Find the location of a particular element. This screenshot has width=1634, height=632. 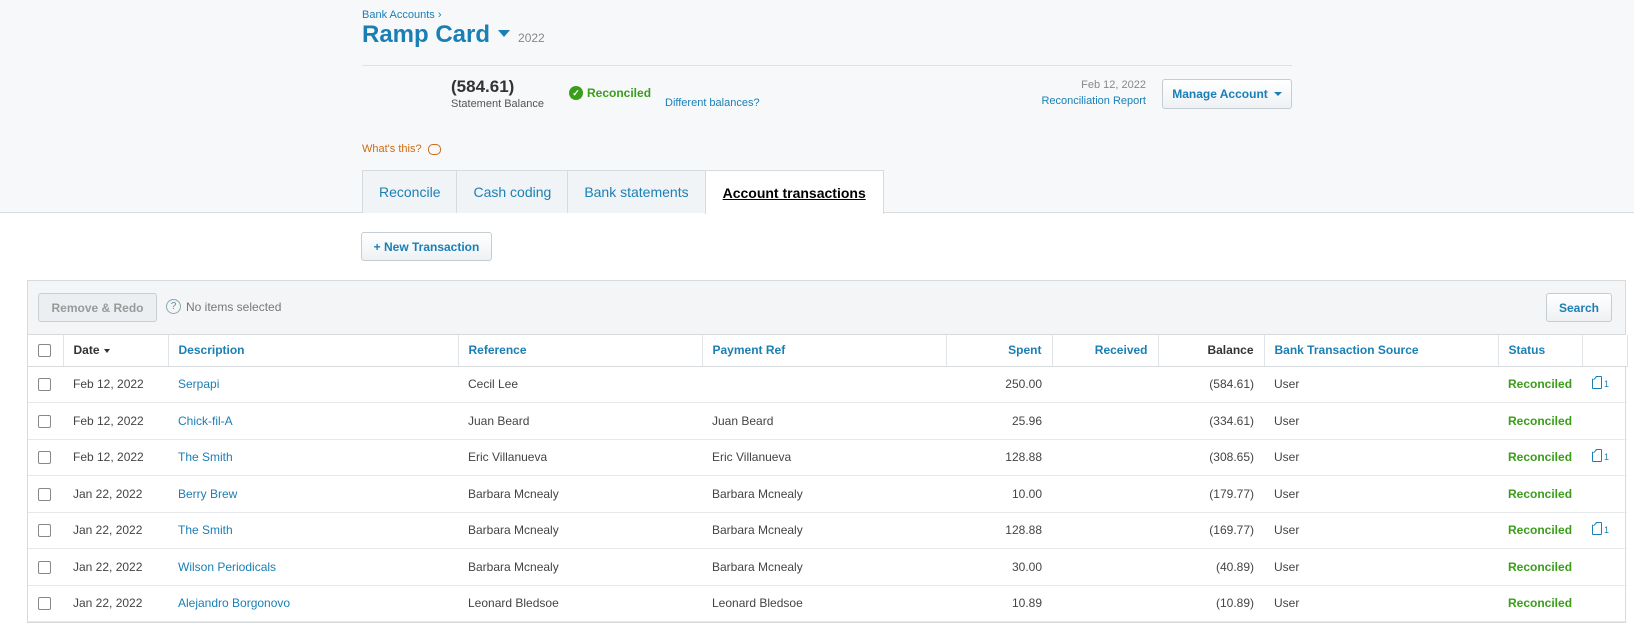

cell-spent: 250.00 is located at coordinates (999, 384).